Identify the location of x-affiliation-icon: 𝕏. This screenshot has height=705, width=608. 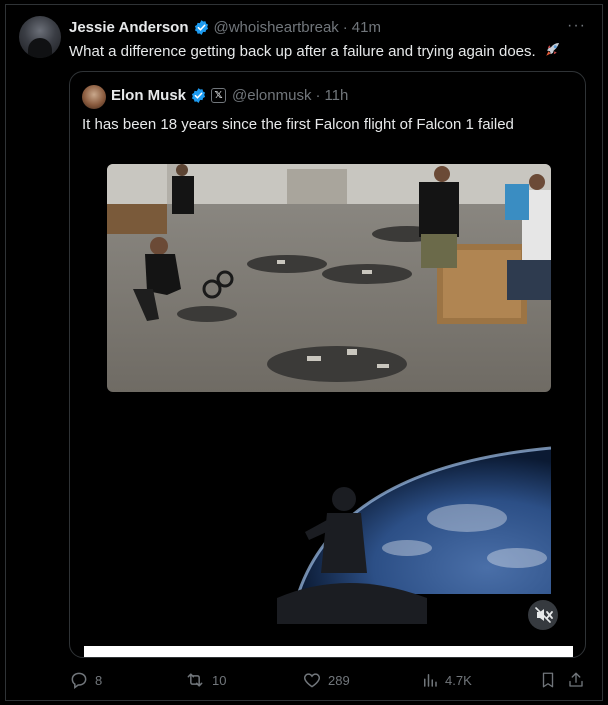
(219, 95).